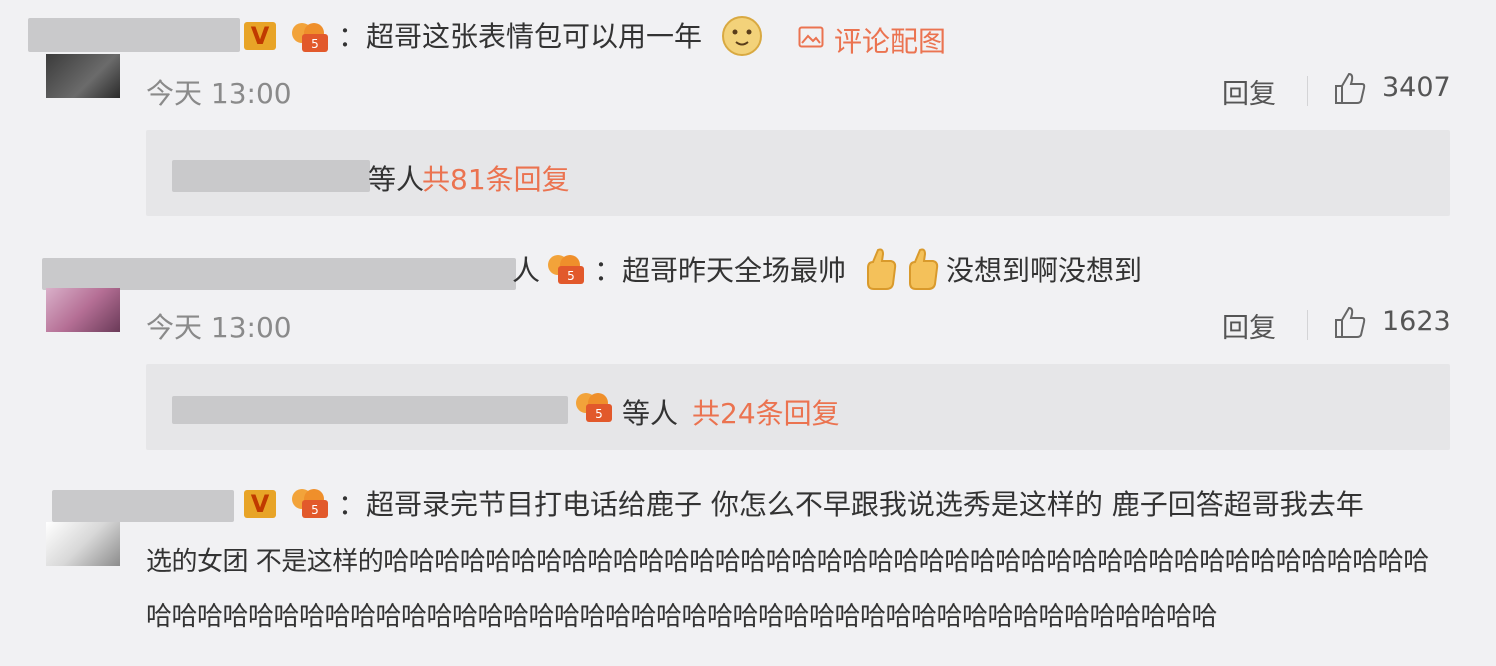  I want to click on image-icon, so click(811, 37).